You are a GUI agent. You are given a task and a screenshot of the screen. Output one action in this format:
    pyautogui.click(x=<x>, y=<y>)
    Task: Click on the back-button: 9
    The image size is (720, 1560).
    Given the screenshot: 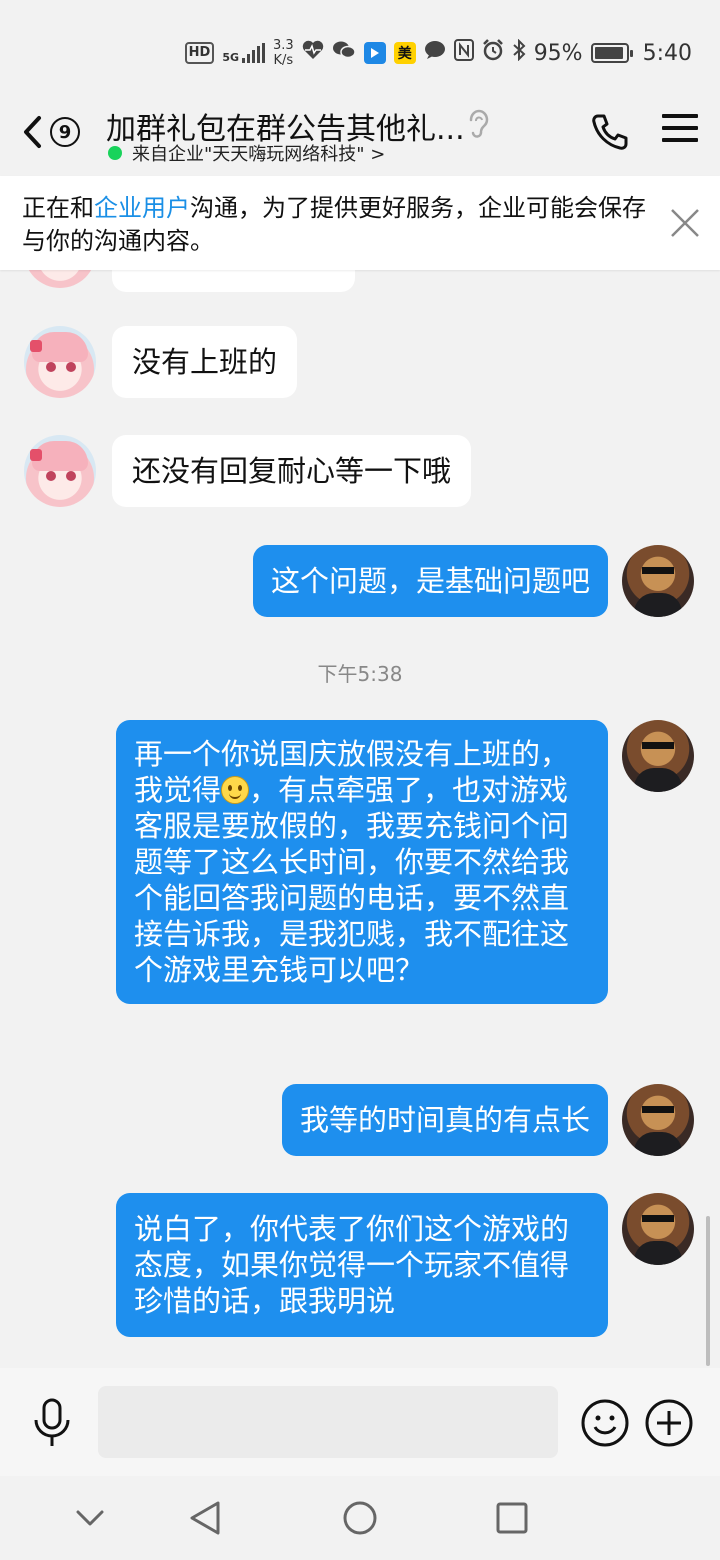 What is the action you would take?
    pyautogui.click(x=58, y=132)
    